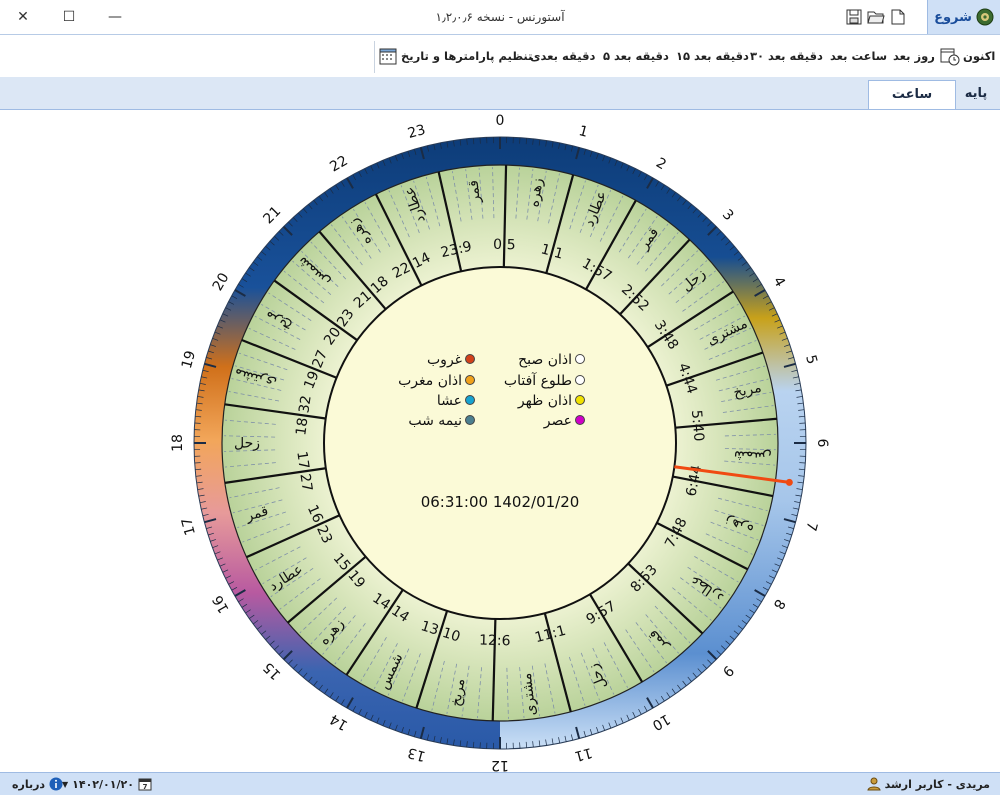  I want to click on about-button: درباره, so click(37, 784).